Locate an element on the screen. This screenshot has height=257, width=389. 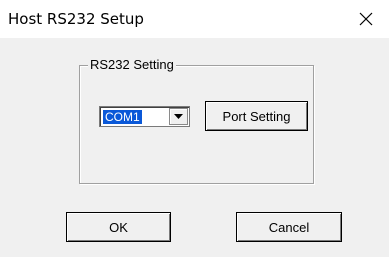
combo-selected-value: COM1 is located at coordinates (122, 117).